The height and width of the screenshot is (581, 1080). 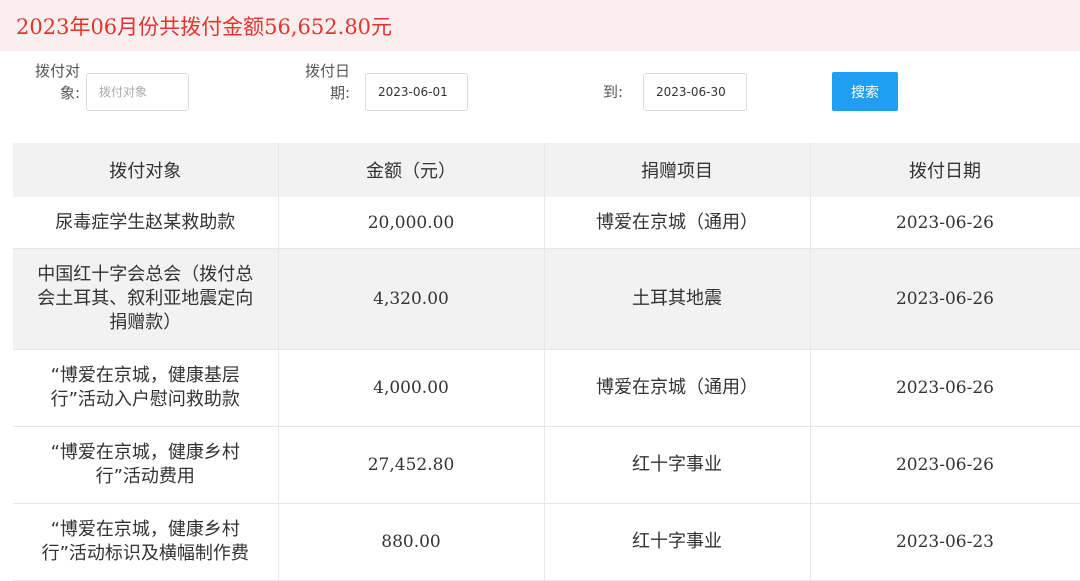 What do you see at coordinates (612, 92) in the screenshot?
I see `to-label: 到:` at bounding box center [612, 92].